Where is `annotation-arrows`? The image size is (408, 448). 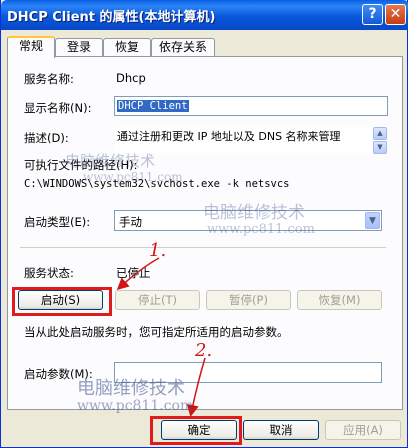
annotation-arrows is located at coordinates (161, 337).